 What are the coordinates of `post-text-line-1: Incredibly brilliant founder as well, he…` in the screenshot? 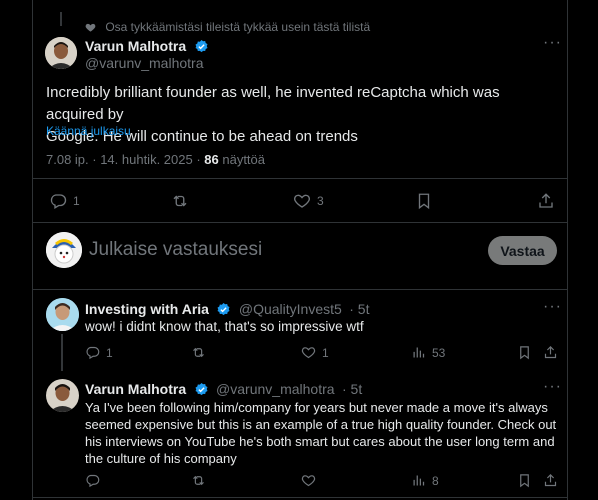 It's located at (273, 103).